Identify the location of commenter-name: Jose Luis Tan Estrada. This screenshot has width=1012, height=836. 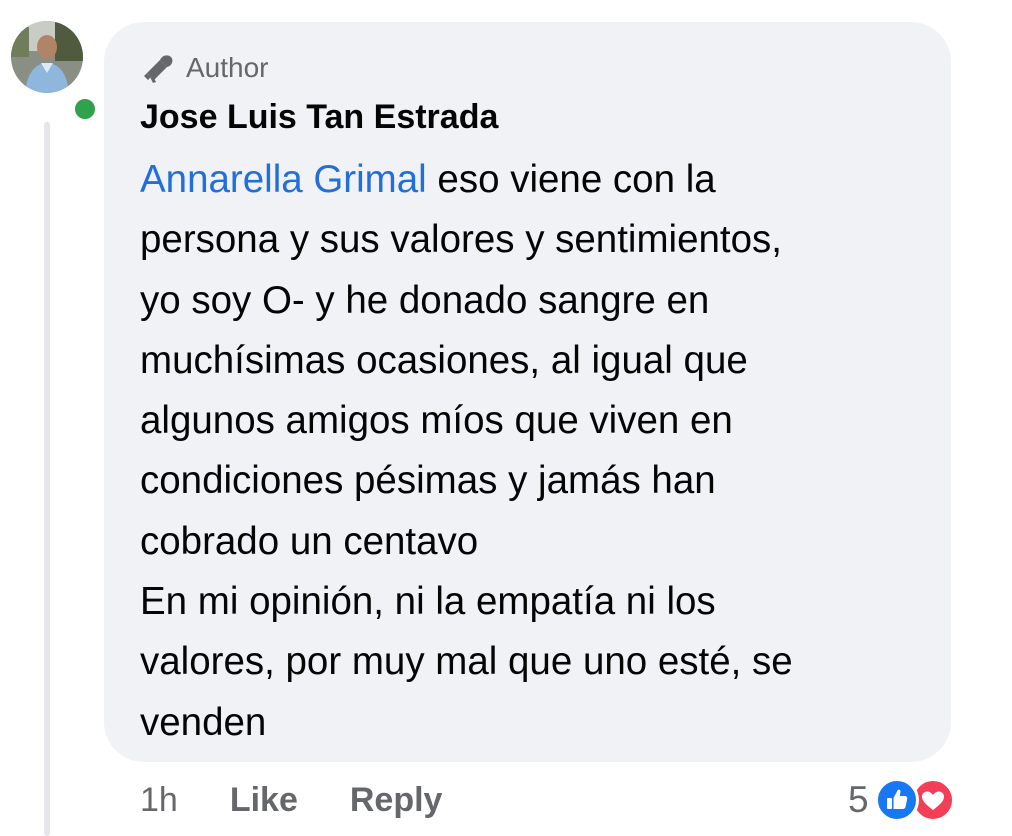
(319, 117).